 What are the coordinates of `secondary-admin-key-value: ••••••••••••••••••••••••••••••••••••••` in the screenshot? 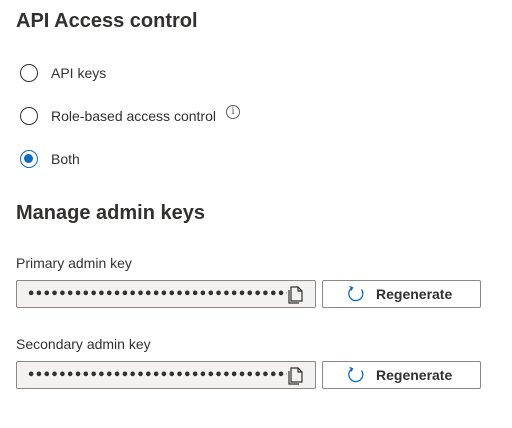 It's located at (157, 375).